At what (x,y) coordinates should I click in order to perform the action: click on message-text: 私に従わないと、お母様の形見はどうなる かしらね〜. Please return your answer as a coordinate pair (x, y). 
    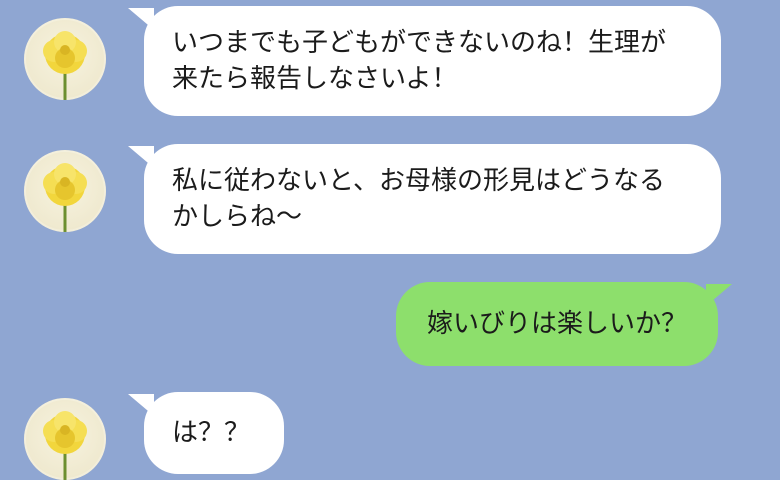
    Looking at the image, I should click on (418, 199).